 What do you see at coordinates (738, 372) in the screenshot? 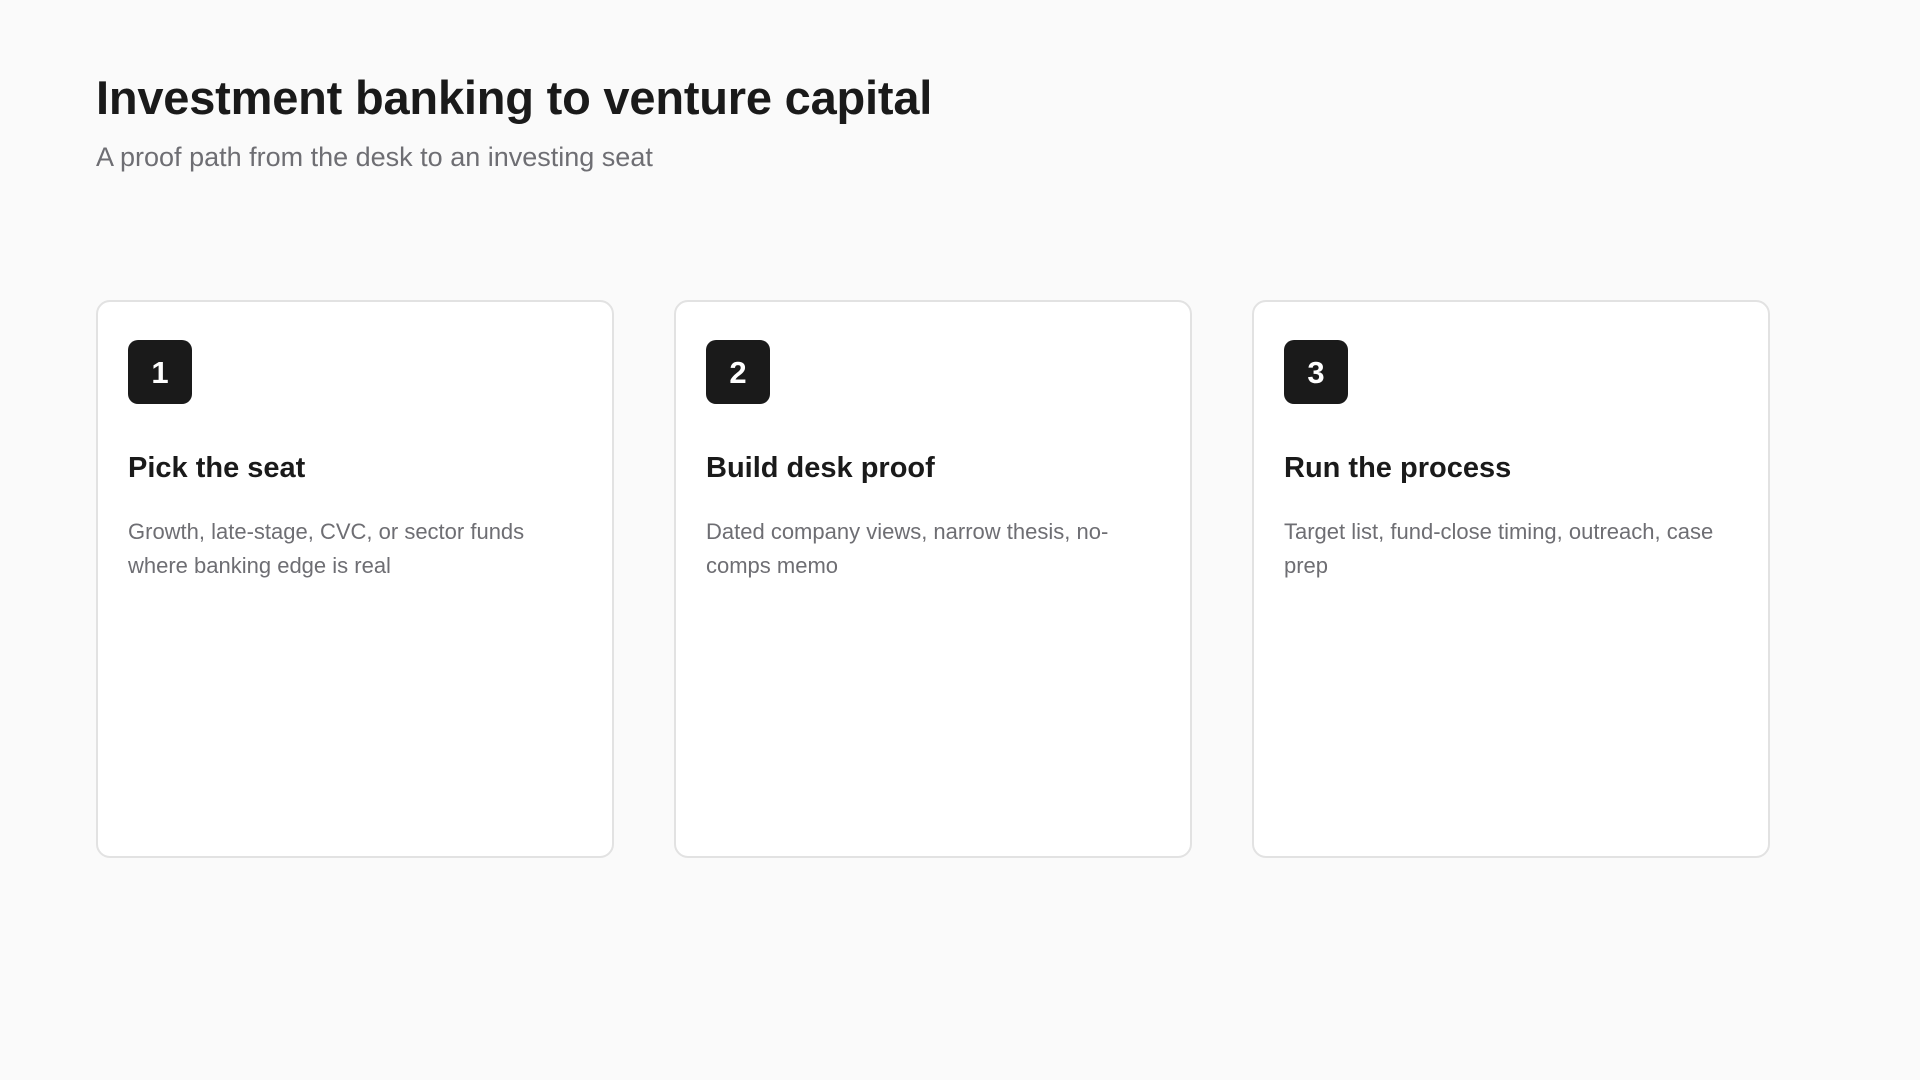
I see `step-number-badge: 2` at bounding box center [738, 372].